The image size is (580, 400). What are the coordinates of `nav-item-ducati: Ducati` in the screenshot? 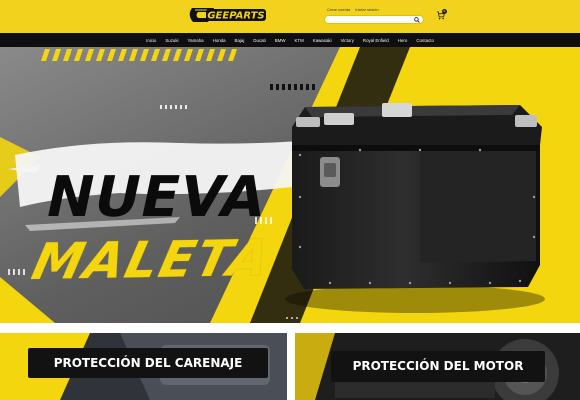 It's located at (259, 40).